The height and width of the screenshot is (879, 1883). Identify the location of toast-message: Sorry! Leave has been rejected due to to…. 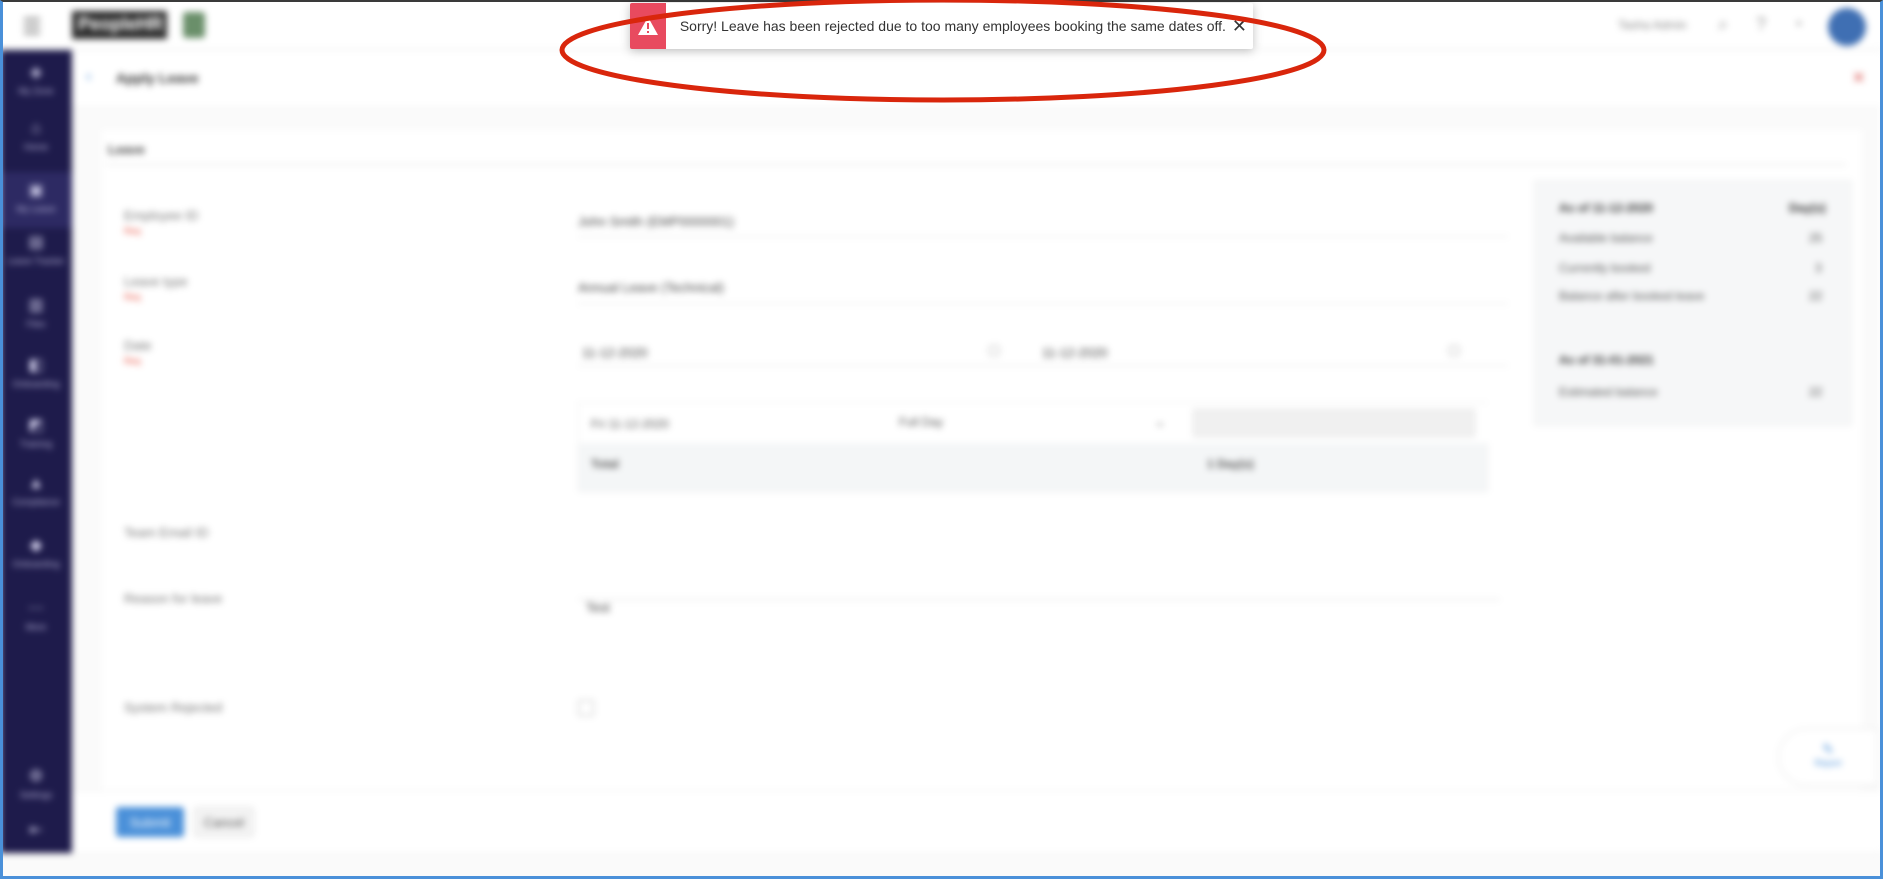
(952, 26).